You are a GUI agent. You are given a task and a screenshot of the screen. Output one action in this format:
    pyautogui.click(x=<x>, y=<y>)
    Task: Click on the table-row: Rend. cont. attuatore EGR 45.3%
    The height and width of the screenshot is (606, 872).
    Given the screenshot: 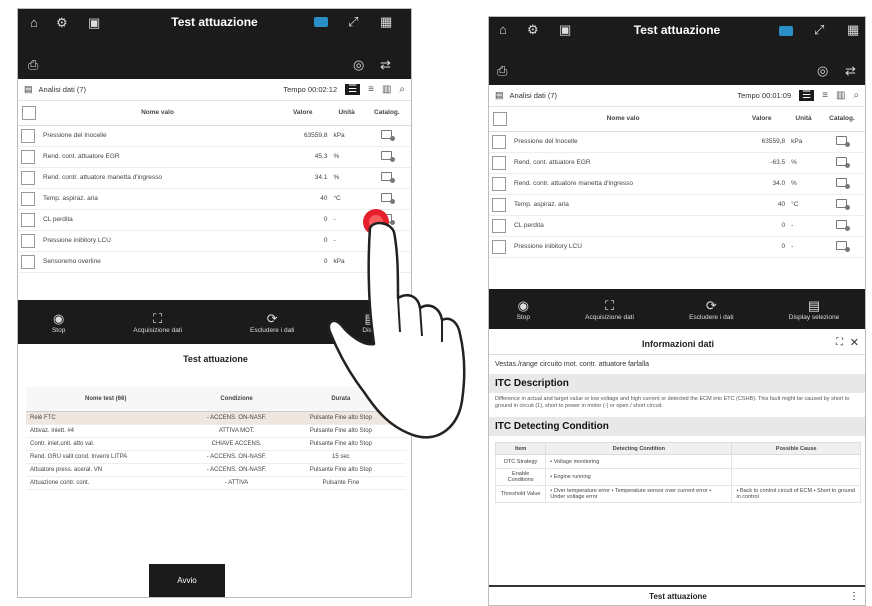 What is the action you would take?
    pyautogui.click(x=214, y=157)
    